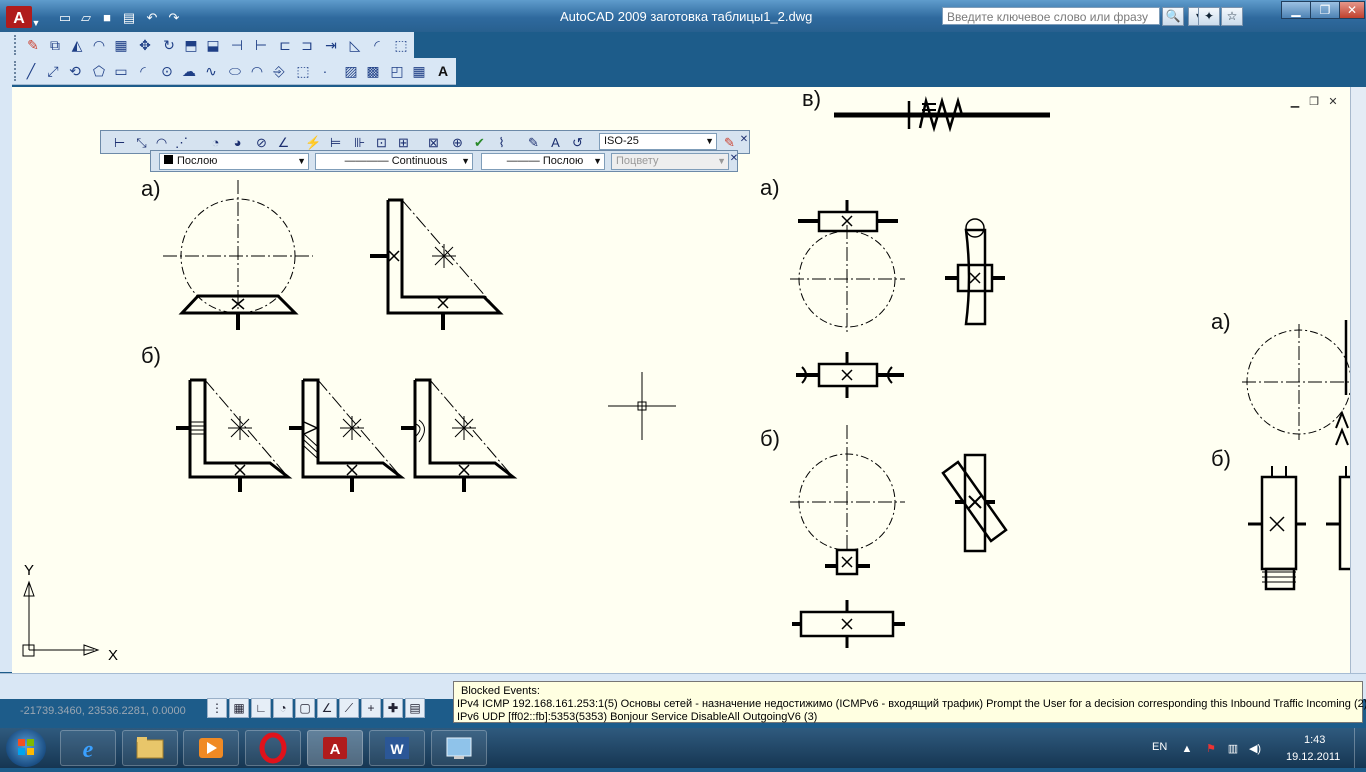  I want to click on extend-icon: ⊢, so click(261, 45).